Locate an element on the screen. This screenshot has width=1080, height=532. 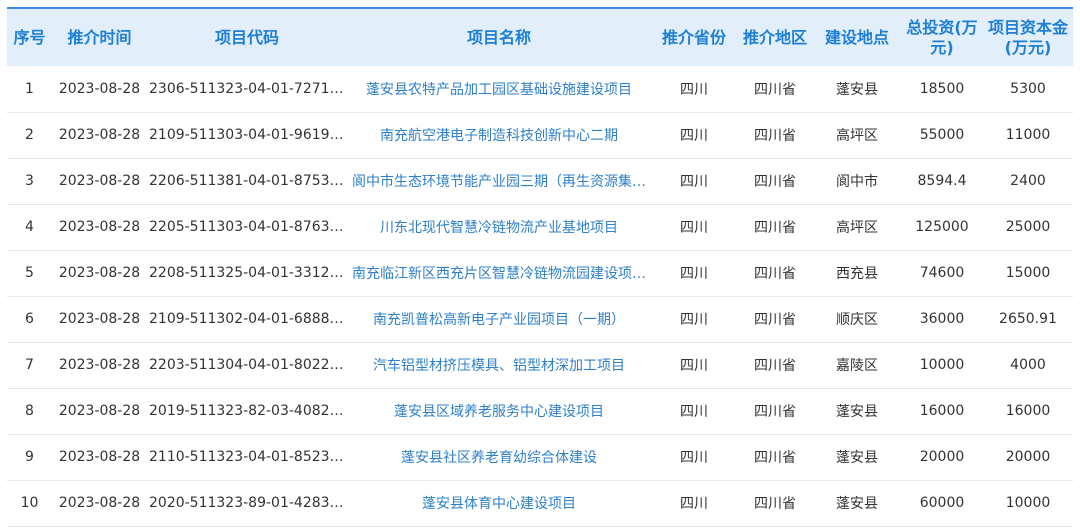
project-name-link: 蓬安县社区养老育幼综合体建设 is located at coordinates (499, 457).